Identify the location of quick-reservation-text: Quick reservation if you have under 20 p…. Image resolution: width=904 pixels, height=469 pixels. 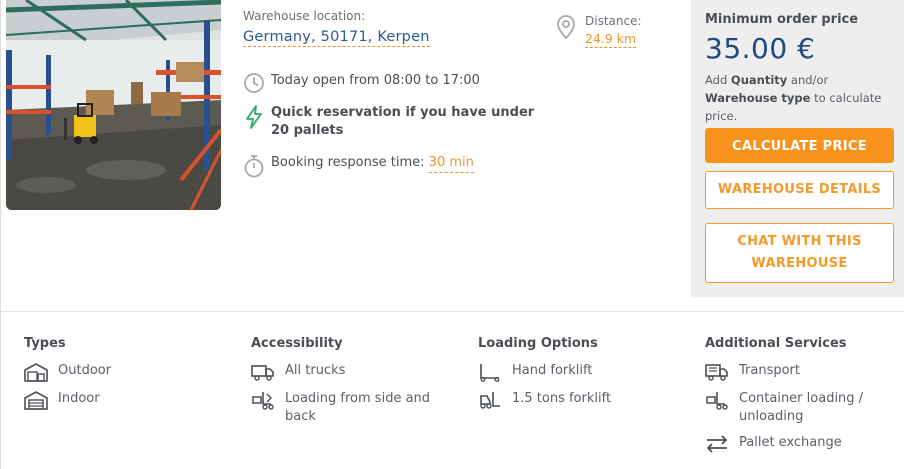
(403, 121).